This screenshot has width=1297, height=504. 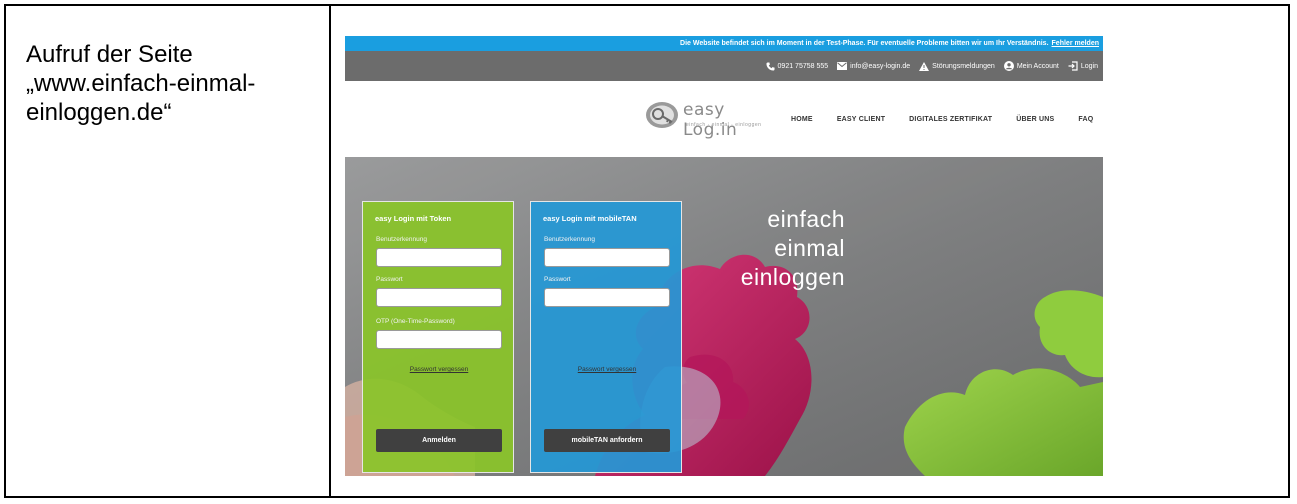 I want to click on account-item: Mein Account, so click(x=1031, y=66).